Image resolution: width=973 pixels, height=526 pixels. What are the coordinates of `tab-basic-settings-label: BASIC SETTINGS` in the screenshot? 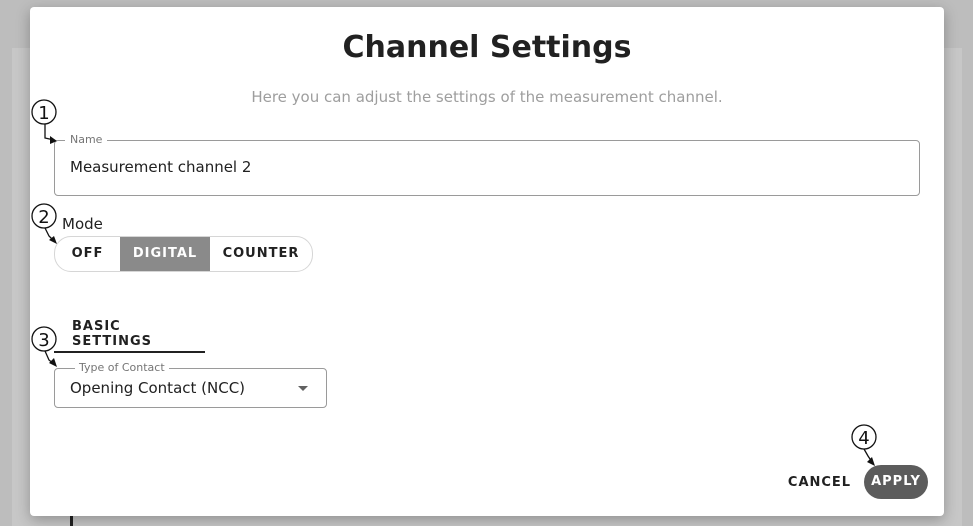 It's located at (112, 334).